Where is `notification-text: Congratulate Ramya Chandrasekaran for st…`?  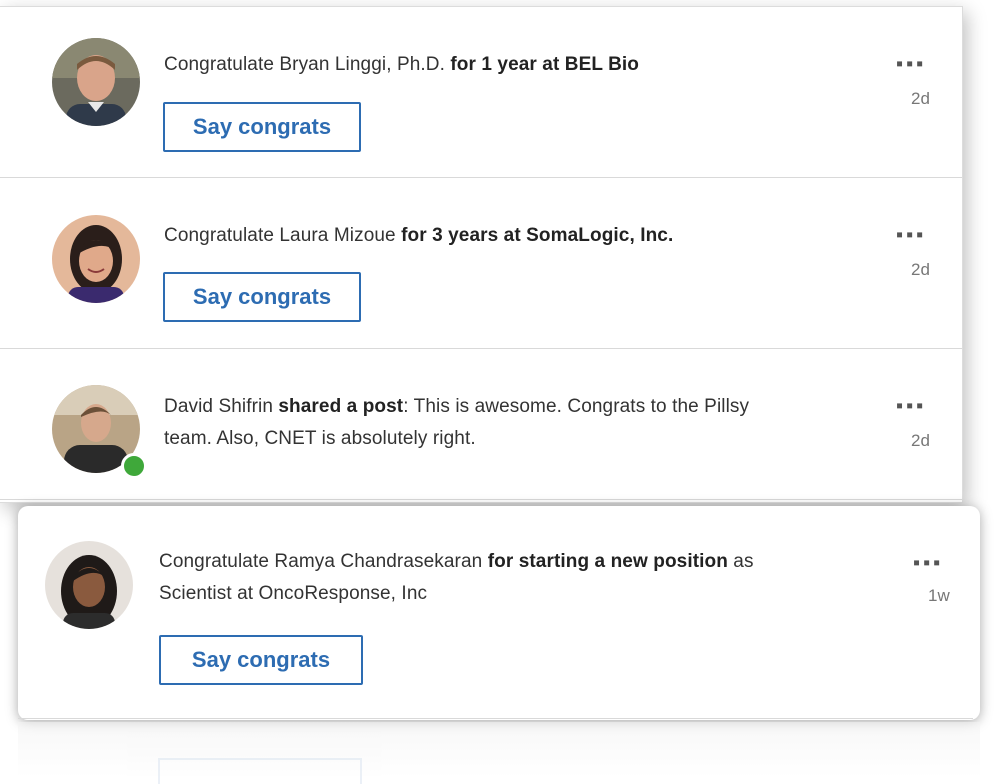 notification-text: Congratulate Ramya Chandrasekaran for st… is located at coordinates (456, 577).